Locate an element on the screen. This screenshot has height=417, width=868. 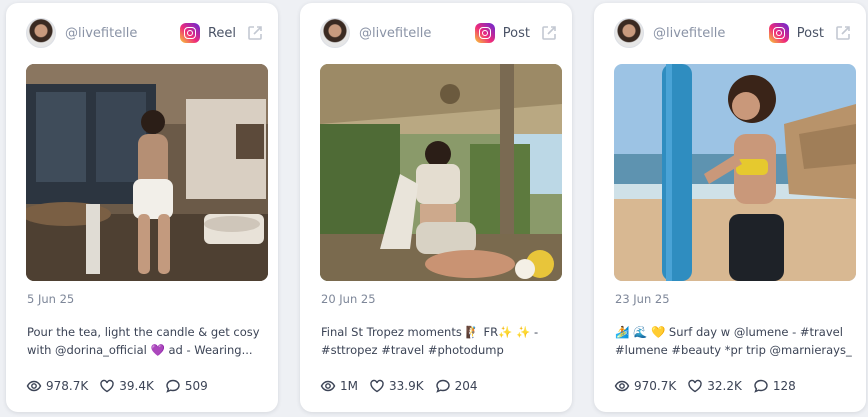
comments-stat: 128 is located at coordinates (774, 386).